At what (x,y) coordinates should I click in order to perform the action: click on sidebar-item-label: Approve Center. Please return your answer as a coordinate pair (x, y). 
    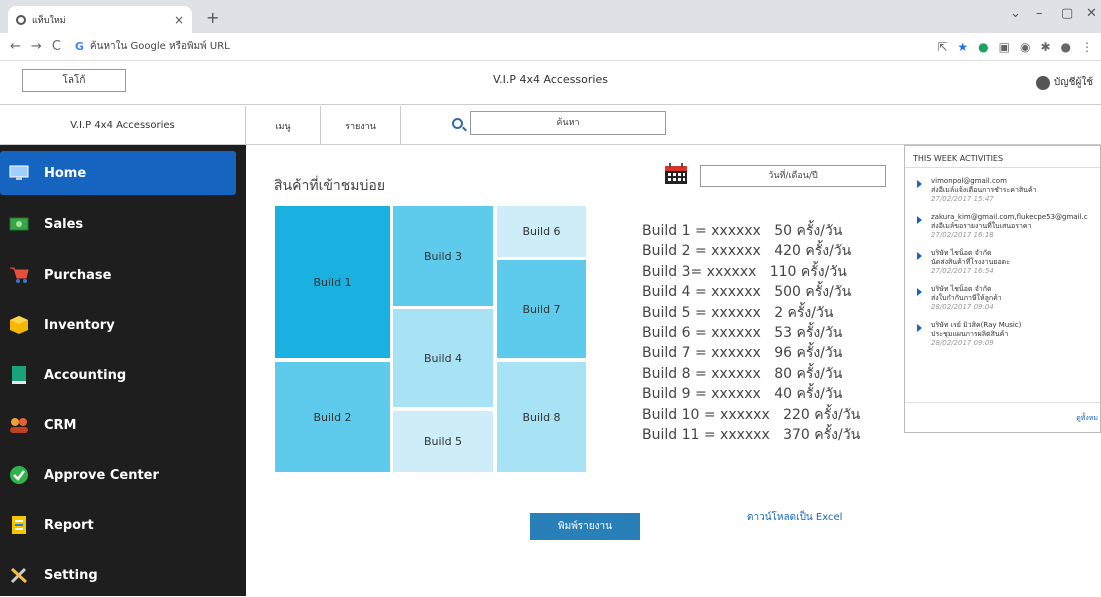
    Looking at the image, I should click on (101, 475).